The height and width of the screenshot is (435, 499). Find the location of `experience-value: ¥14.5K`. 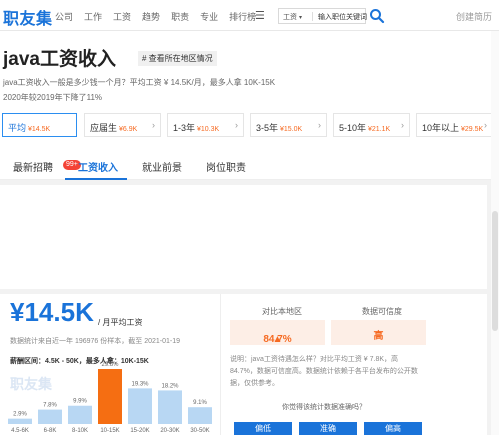

experience-value: ¥14.5K is located at coordinates (39, 129).